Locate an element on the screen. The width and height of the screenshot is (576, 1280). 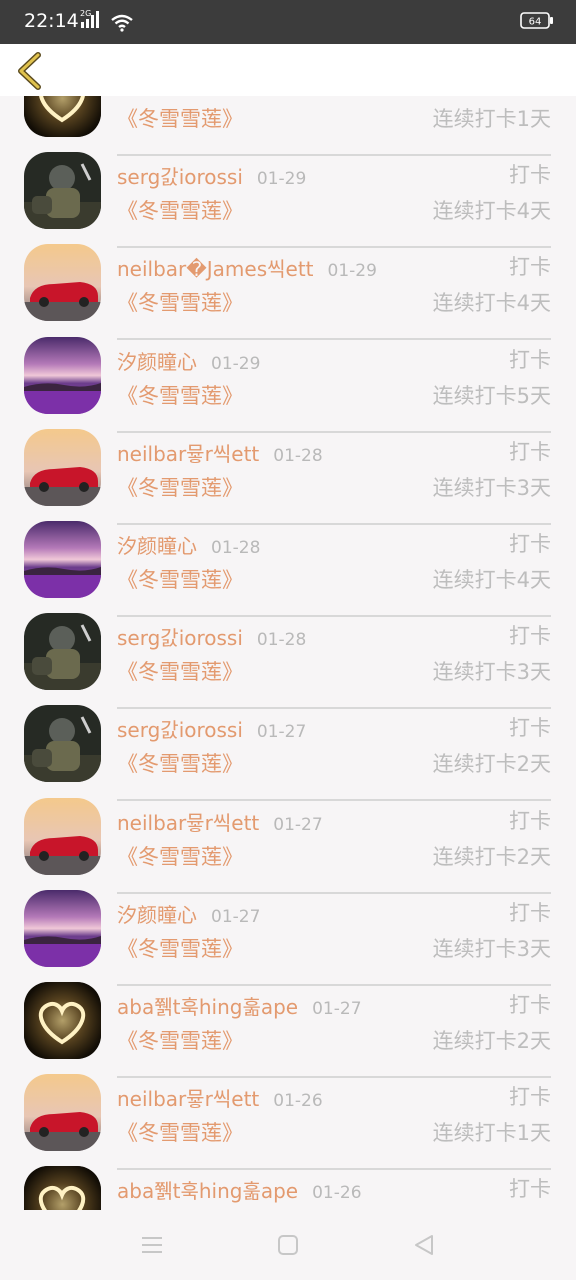
user-name: serg갌iorossi 01-28 is located at coordinates (211, 636).